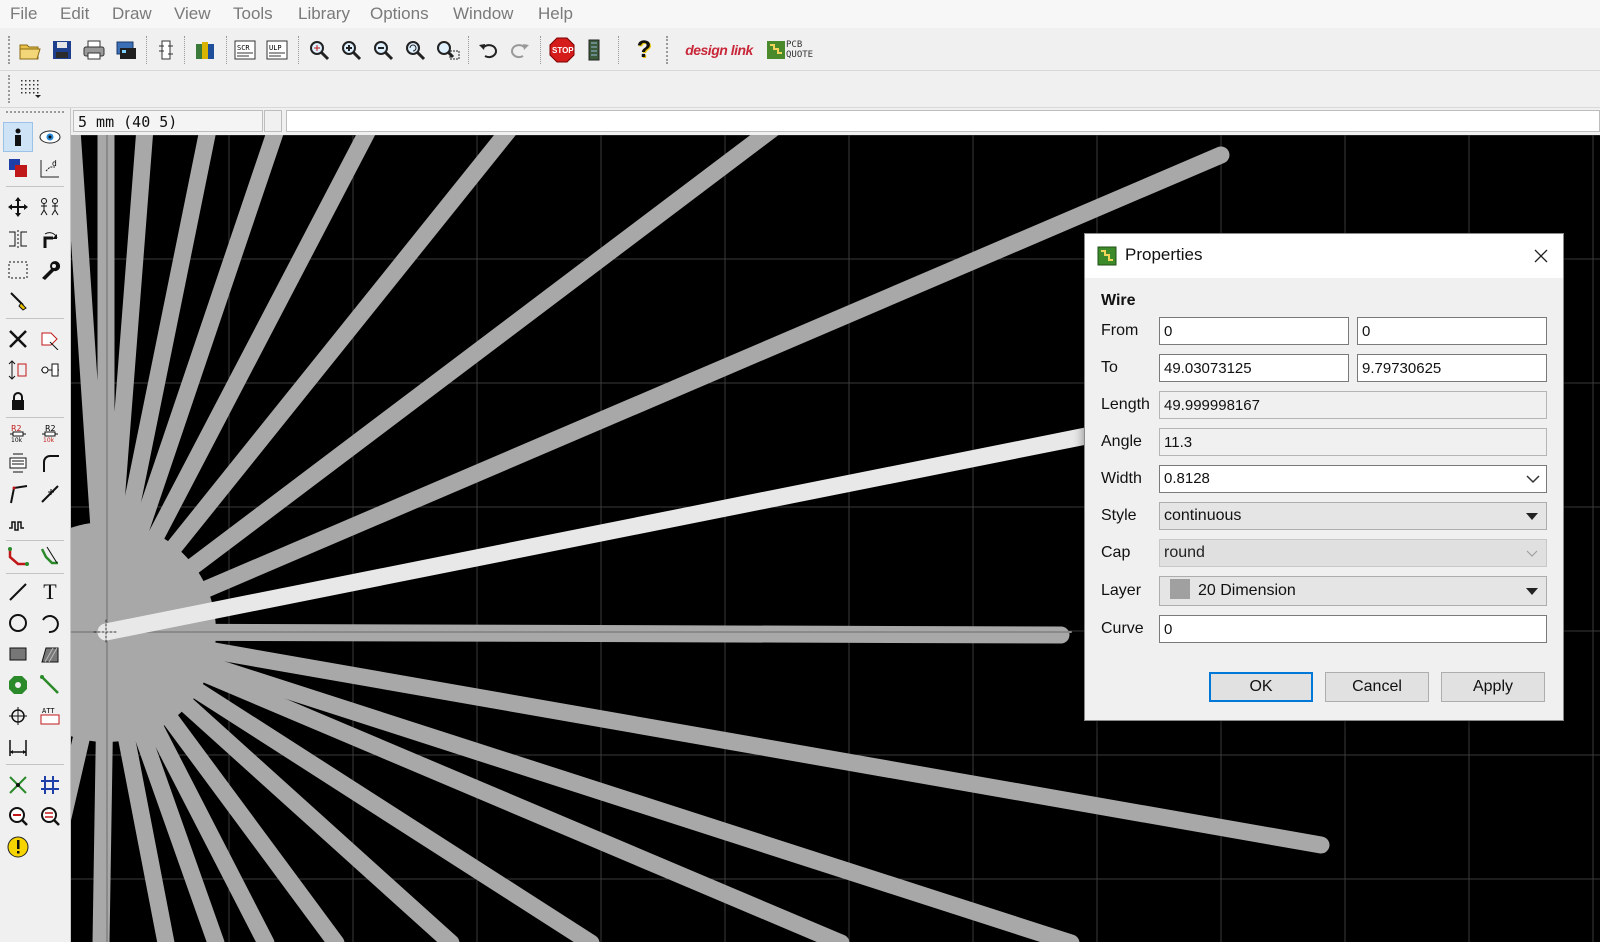 The image size is (1600, 942). I want to click on info-tool-icon, so click(18, 137).